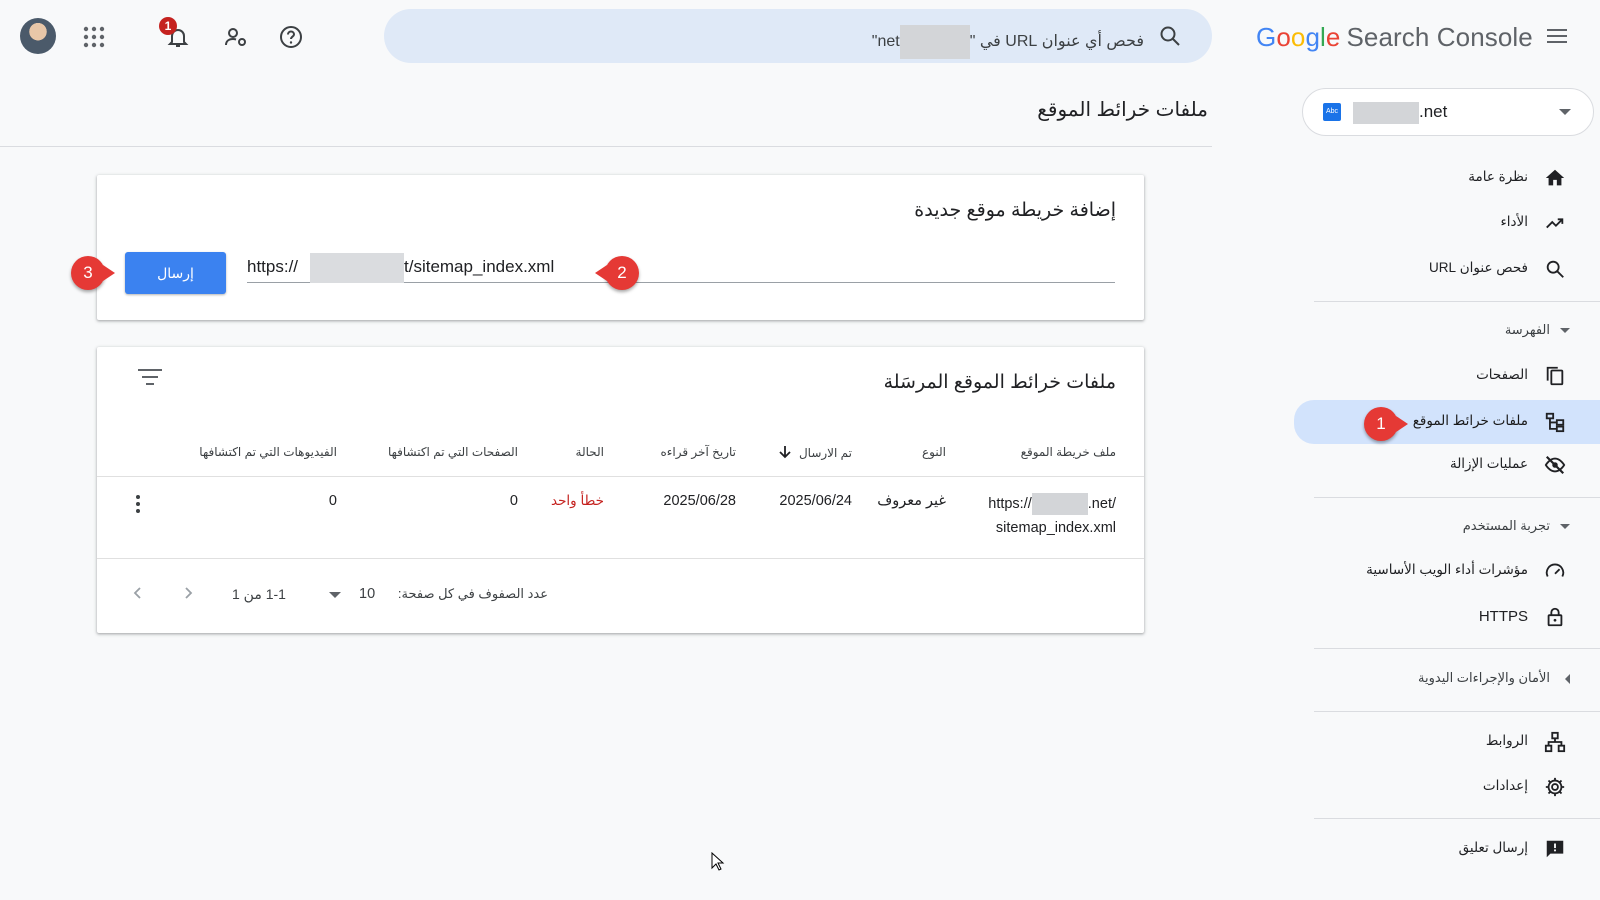  What do you see at coordinates (259, 594) in the screenshot?
I see `page-range: 1-1 من 1` at bounding box center [259, 594].